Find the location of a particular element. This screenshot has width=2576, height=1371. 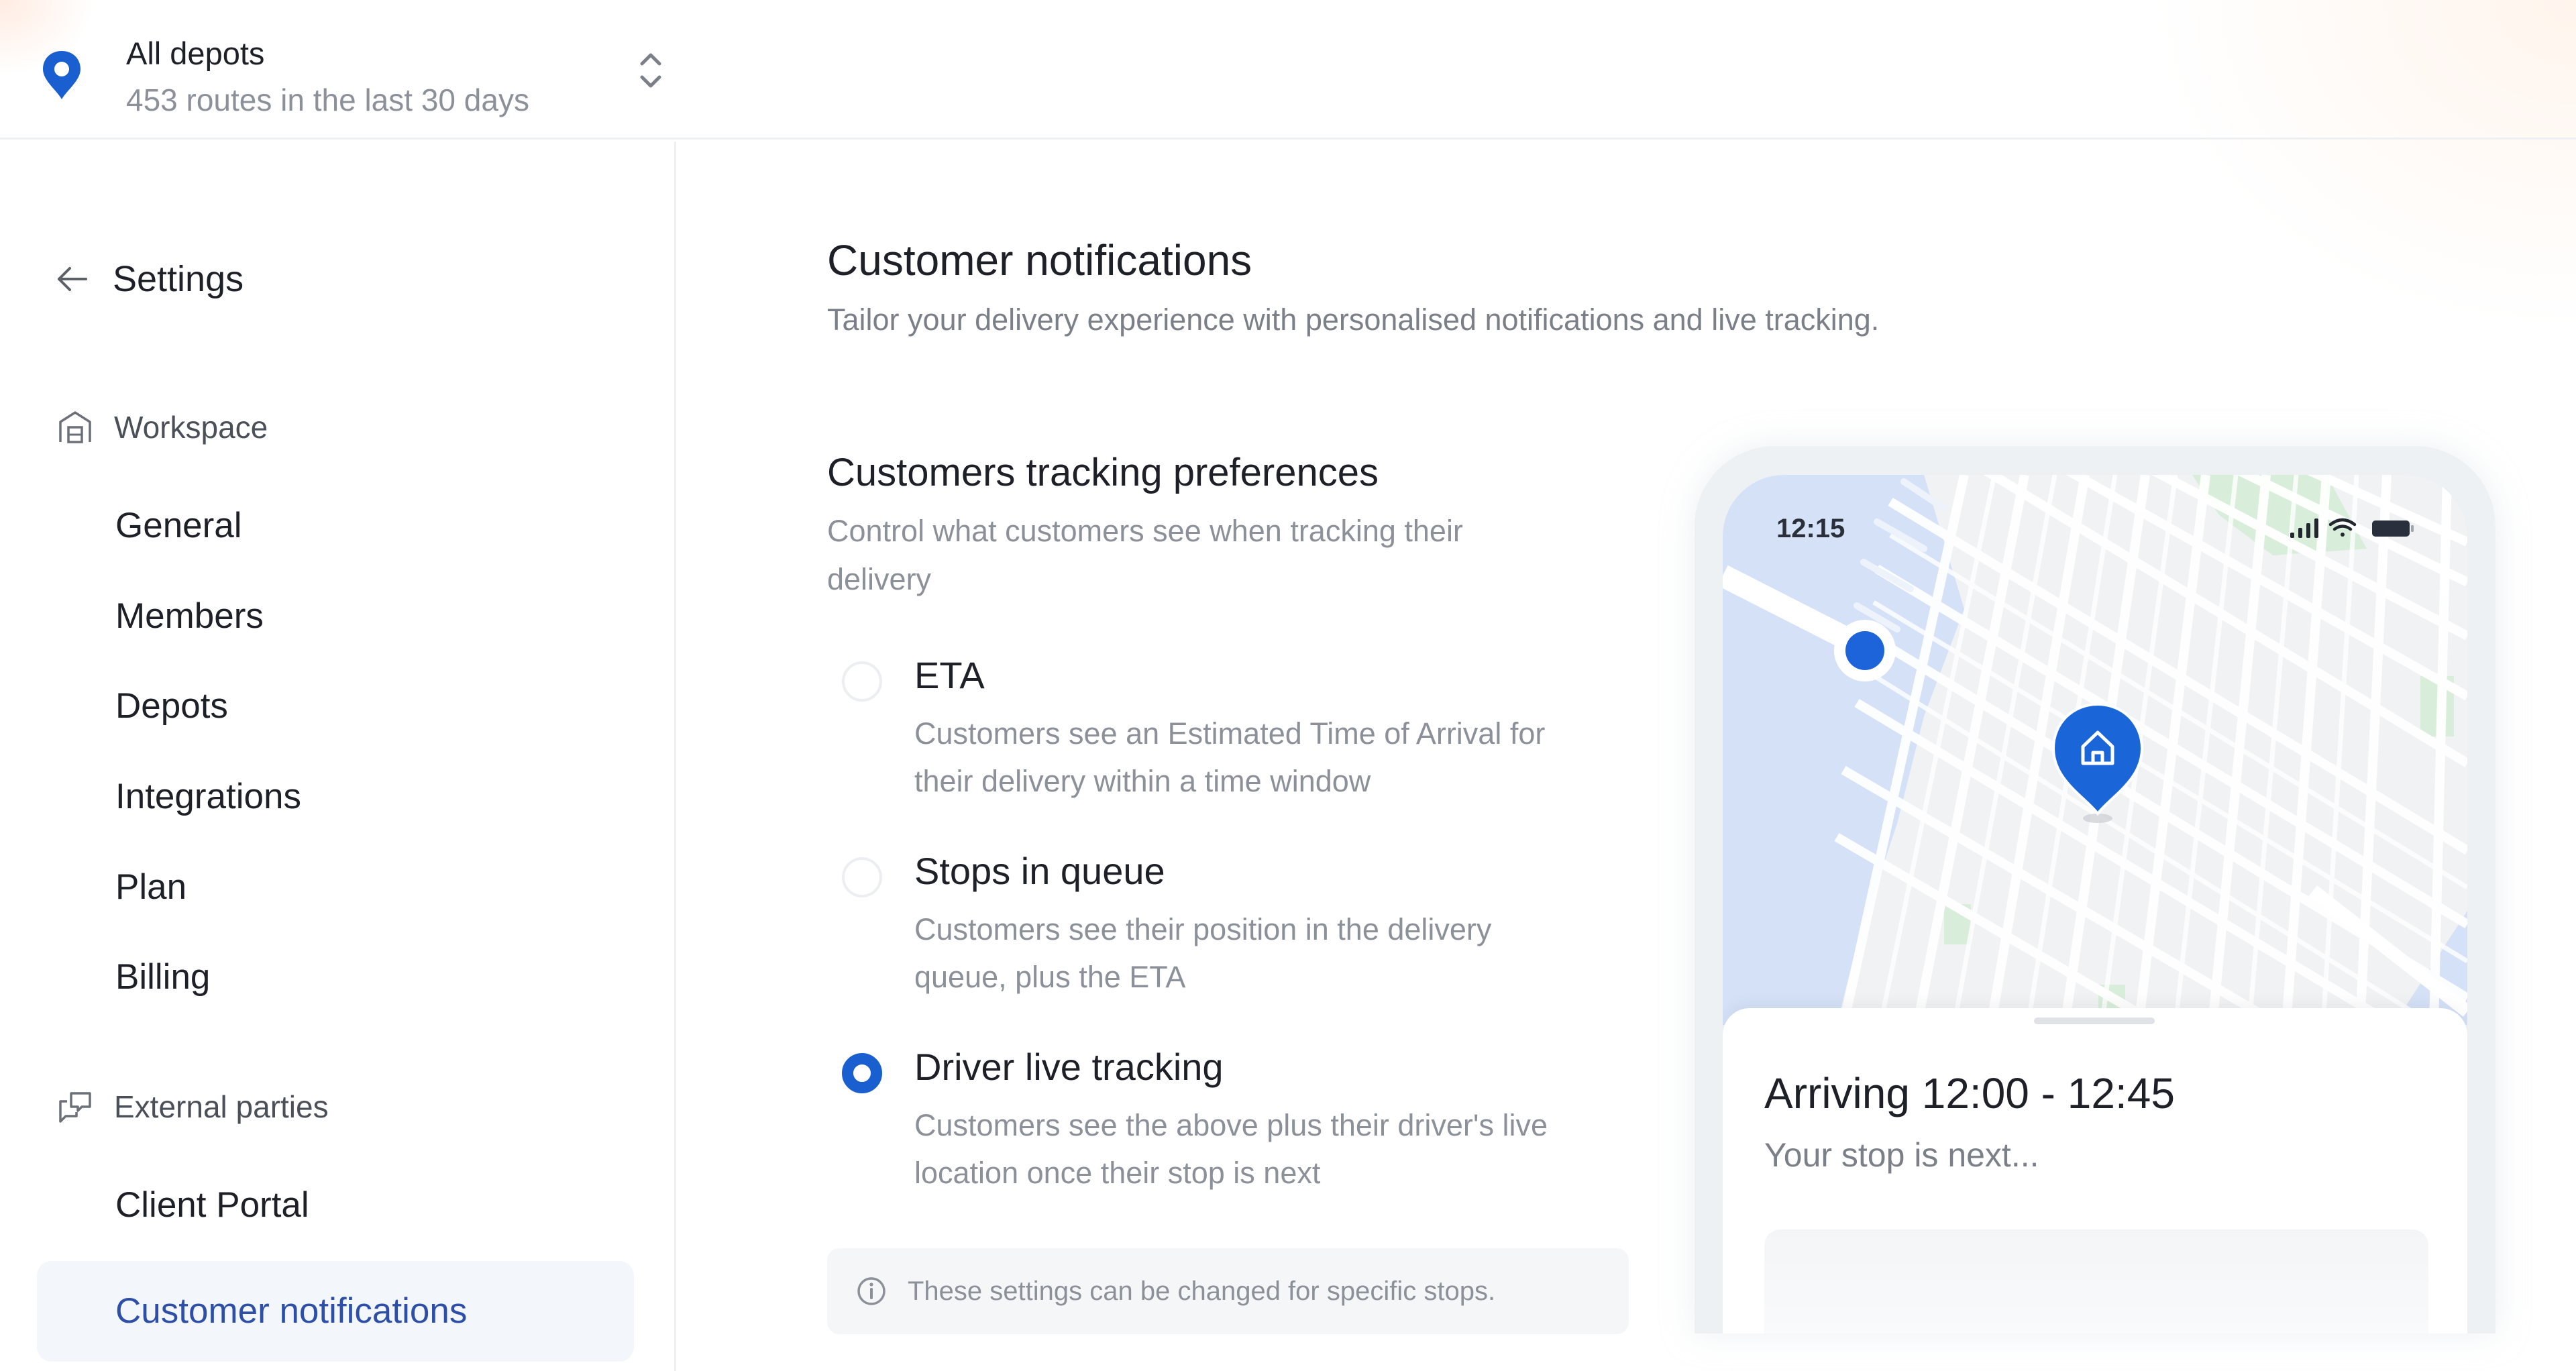

option-label: ETA is located at coordinates (949, 675).